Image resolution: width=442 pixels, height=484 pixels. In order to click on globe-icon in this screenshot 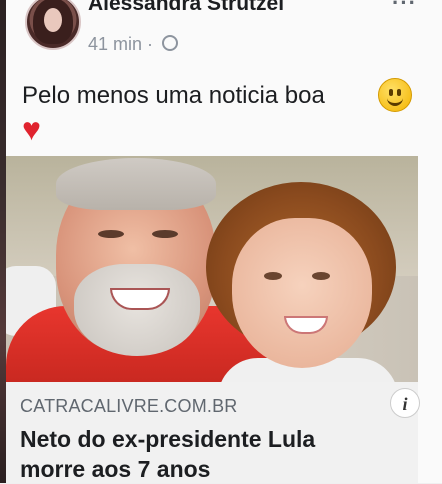, I will do `click(170, 43)`.